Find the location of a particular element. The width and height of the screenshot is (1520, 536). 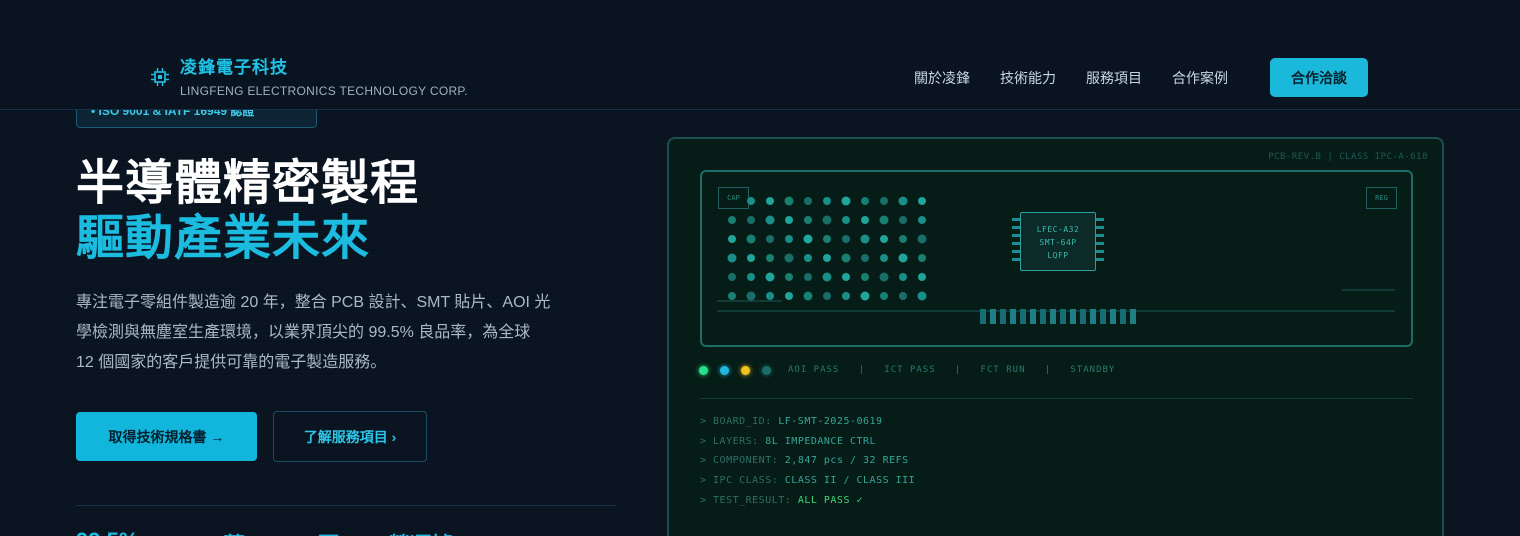

get-spec-button: 取得技術規格書 → is located at coordinates (166, 436).